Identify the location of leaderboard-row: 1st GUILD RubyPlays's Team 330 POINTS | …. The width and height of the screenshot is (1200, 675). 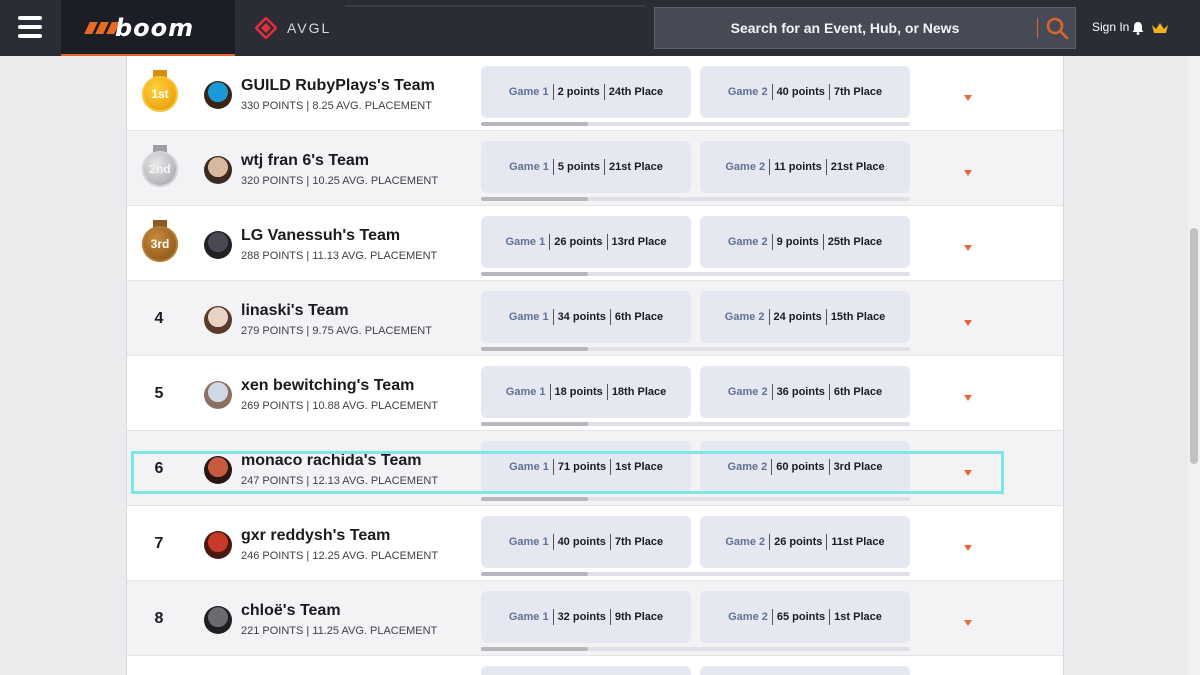
(595, 93).